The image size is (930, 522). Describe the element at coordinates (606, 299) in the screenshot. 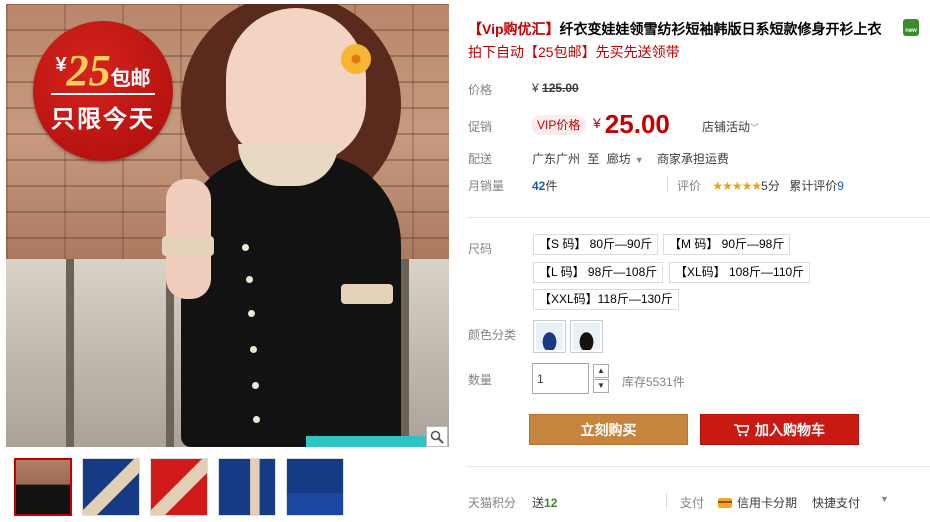

I see `size-option-xxl: 【XXL码】118斤—130斤` at that location.